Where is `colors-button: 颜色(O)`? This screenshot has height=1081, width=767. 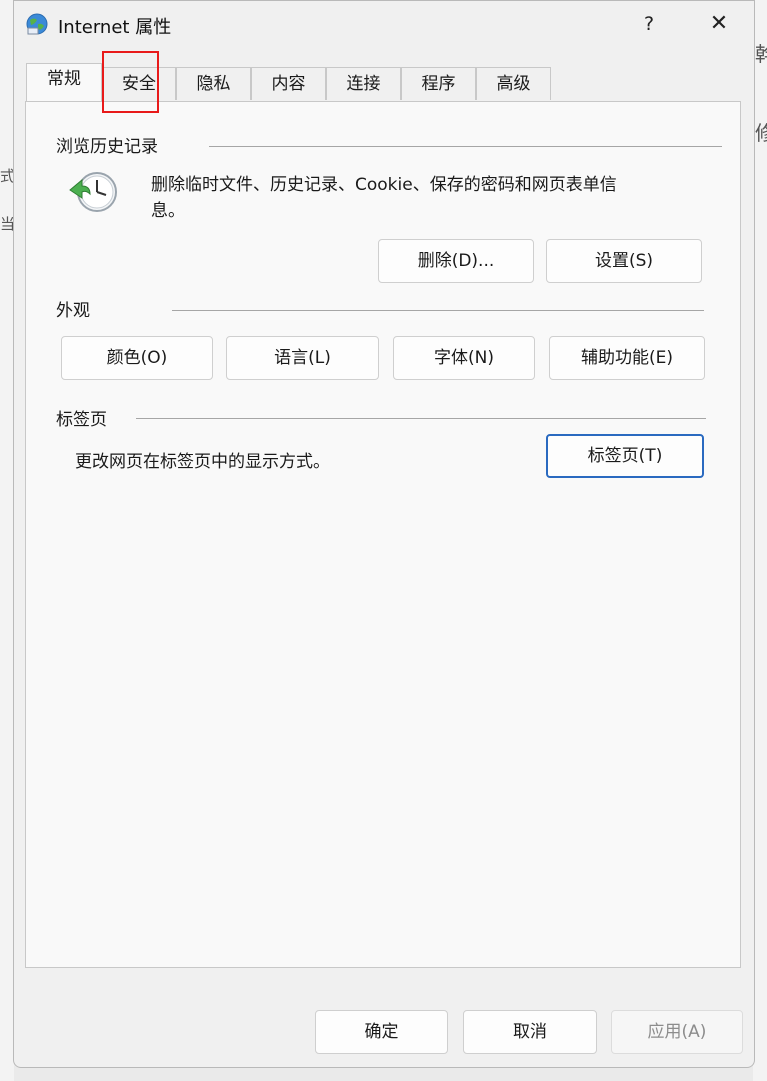 colors-button: 颜色(O) is located at coordinates (137, 358).